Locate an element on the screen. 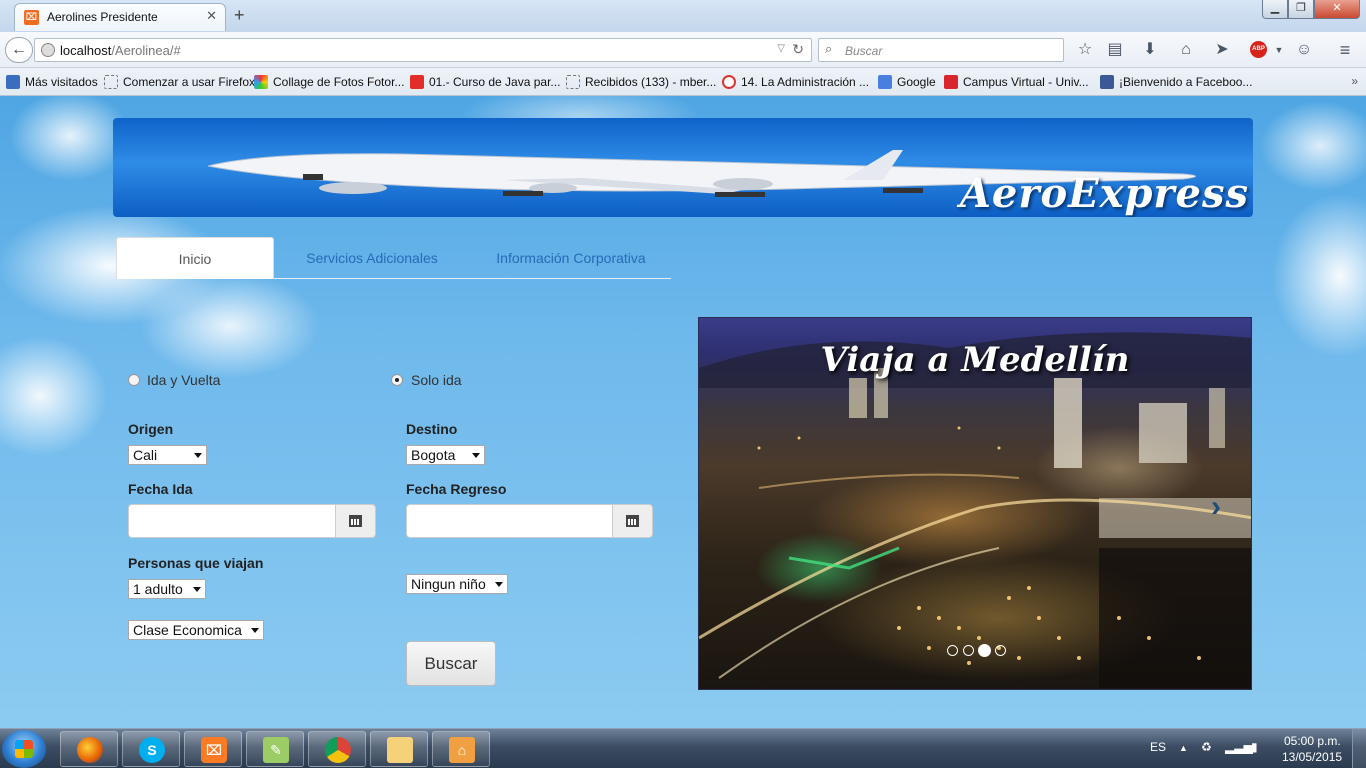 The height and width of the screenshot is (768, 1366). more-bookmarks-icon: » is located at coordinates (1354, 81).